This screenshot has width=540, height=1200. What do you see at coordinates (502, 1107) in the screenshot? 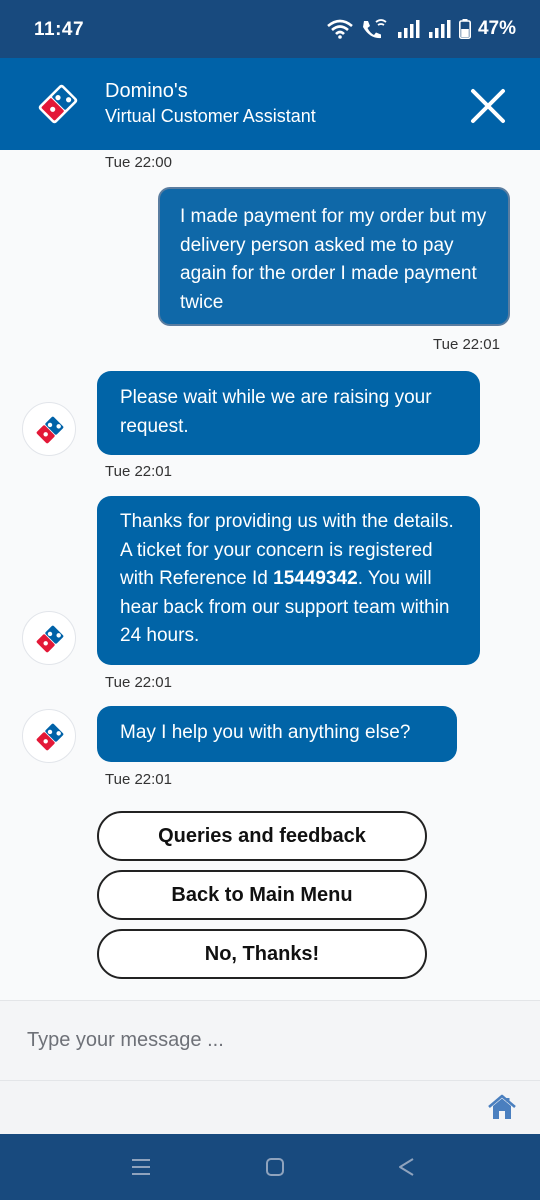
I see `home-icon` at bounding box center [502, 1107].